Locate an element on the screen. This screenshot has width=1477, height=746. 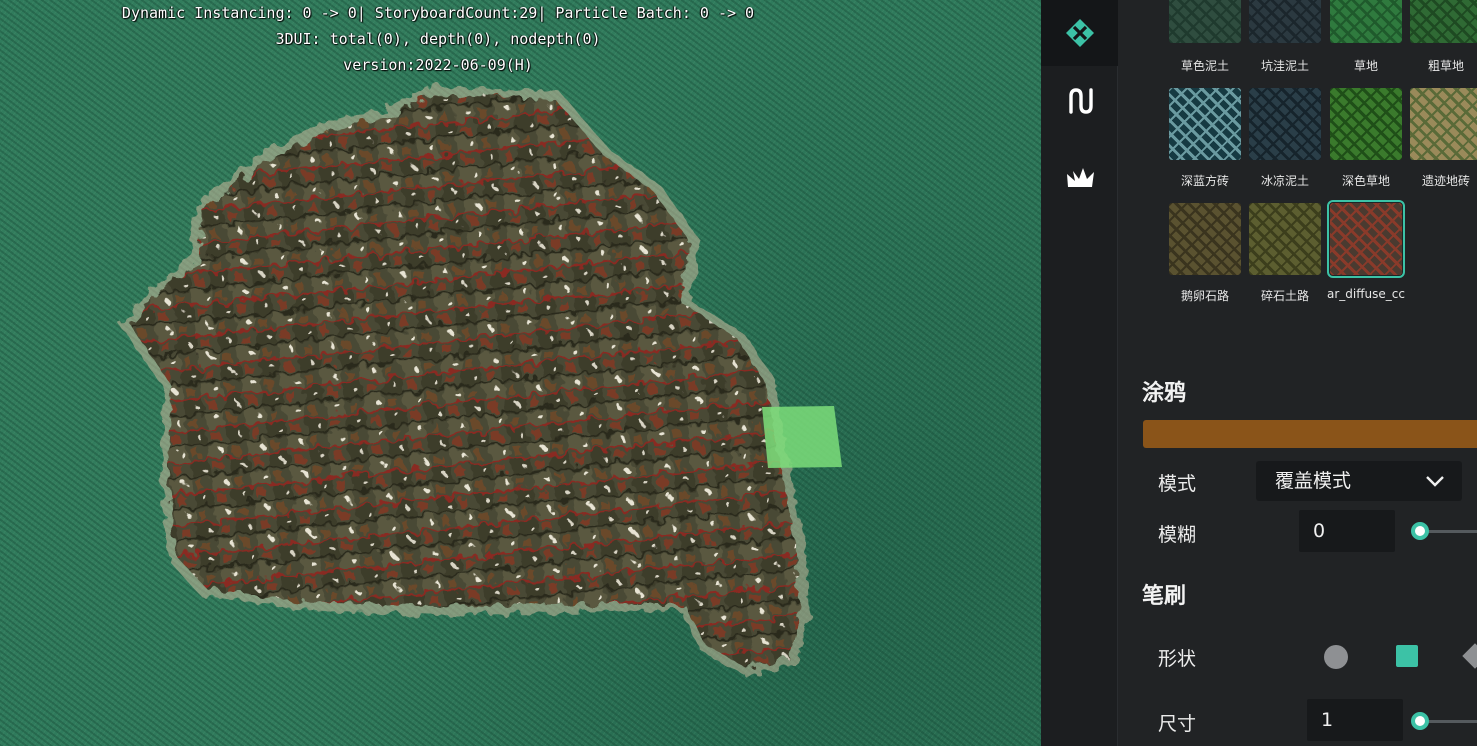
shape-diamond-option is located at coordinates (1469, 656).